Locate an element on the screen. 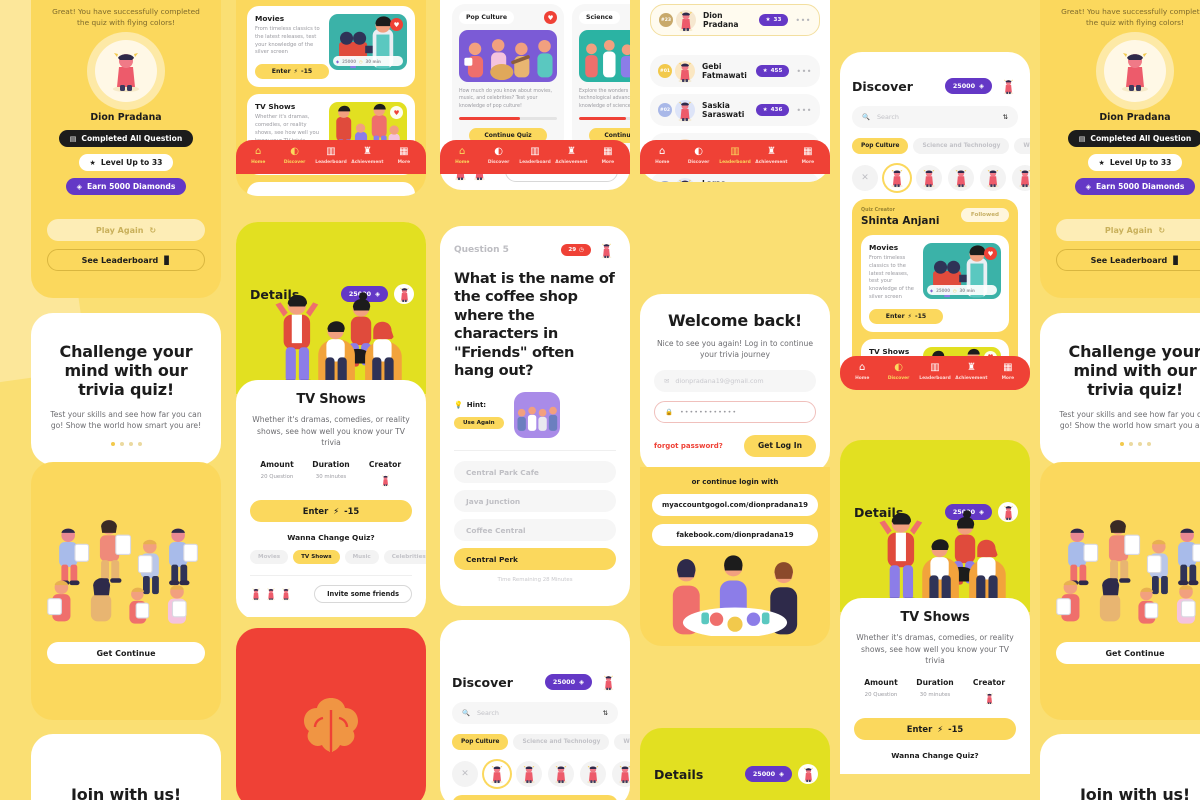 This screenshot has height=800, width=1200. sliders-icon: ⇅ is located at coordinates (605, 713).